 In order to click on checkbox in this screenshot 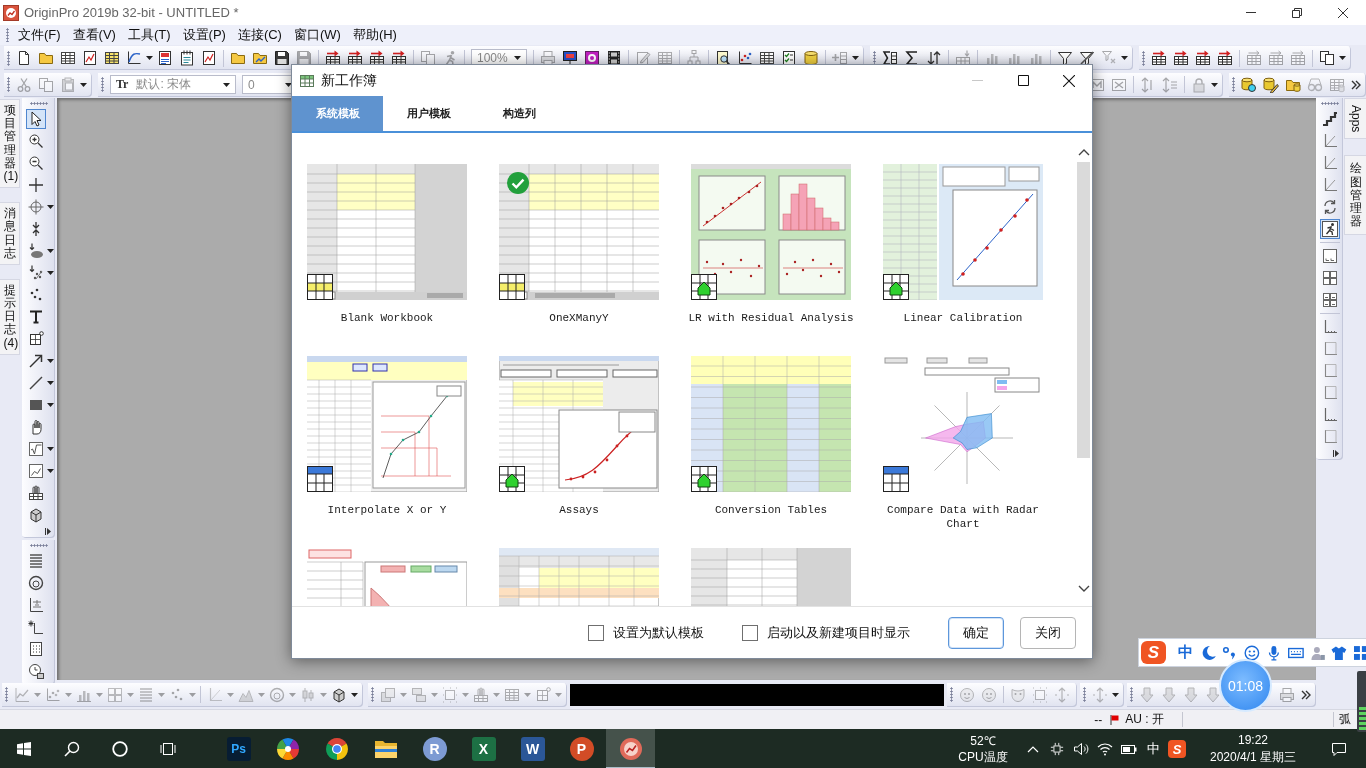, I will do `click(750, 632)`.